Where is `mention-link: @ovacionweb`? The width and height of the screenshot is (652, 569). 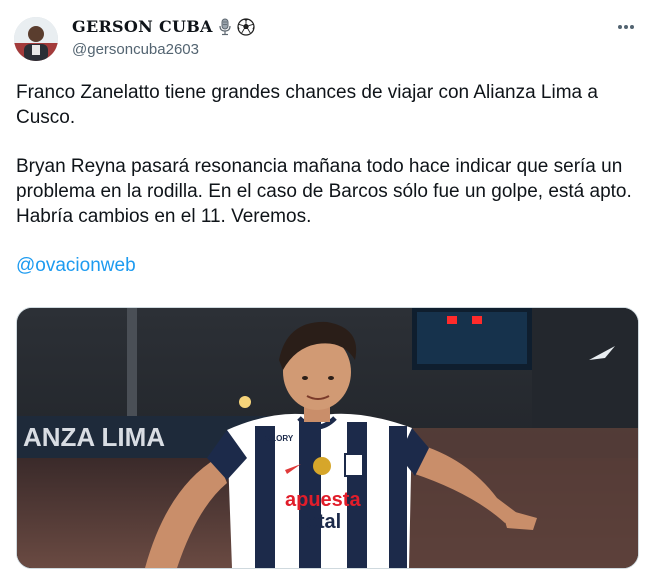 mention-link: @ovacionweb is located at coordinates (76, 265).